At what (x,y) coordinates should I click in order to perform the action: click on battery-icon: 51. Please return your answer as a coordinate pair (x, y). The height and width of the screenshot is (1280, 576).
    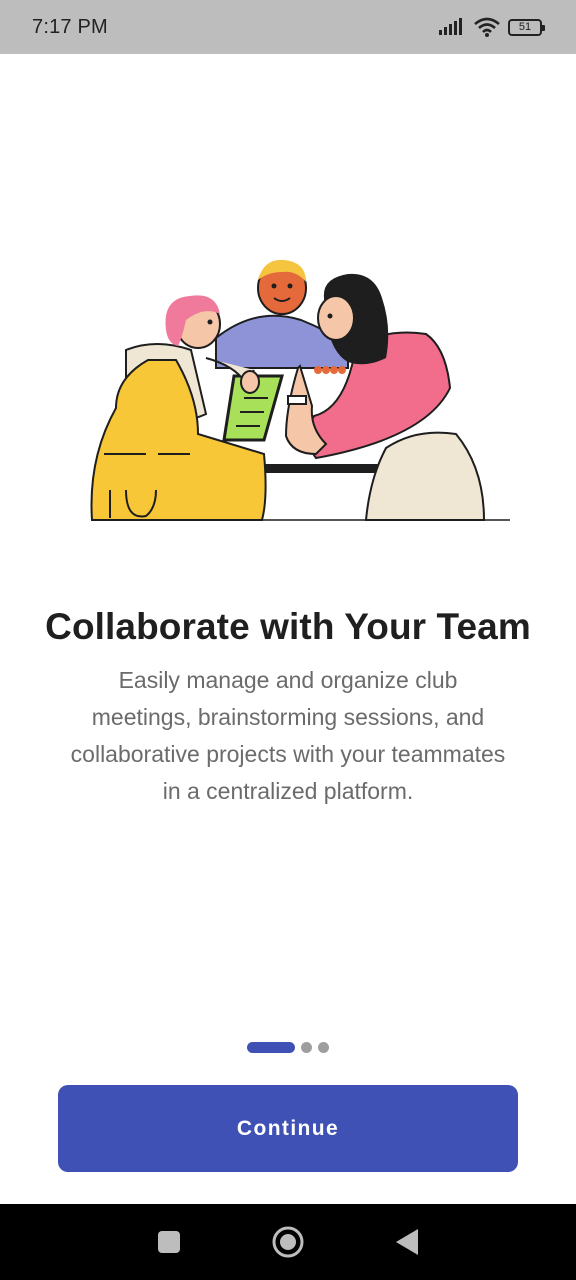
    Looking at the image, I should click on (526, 27).